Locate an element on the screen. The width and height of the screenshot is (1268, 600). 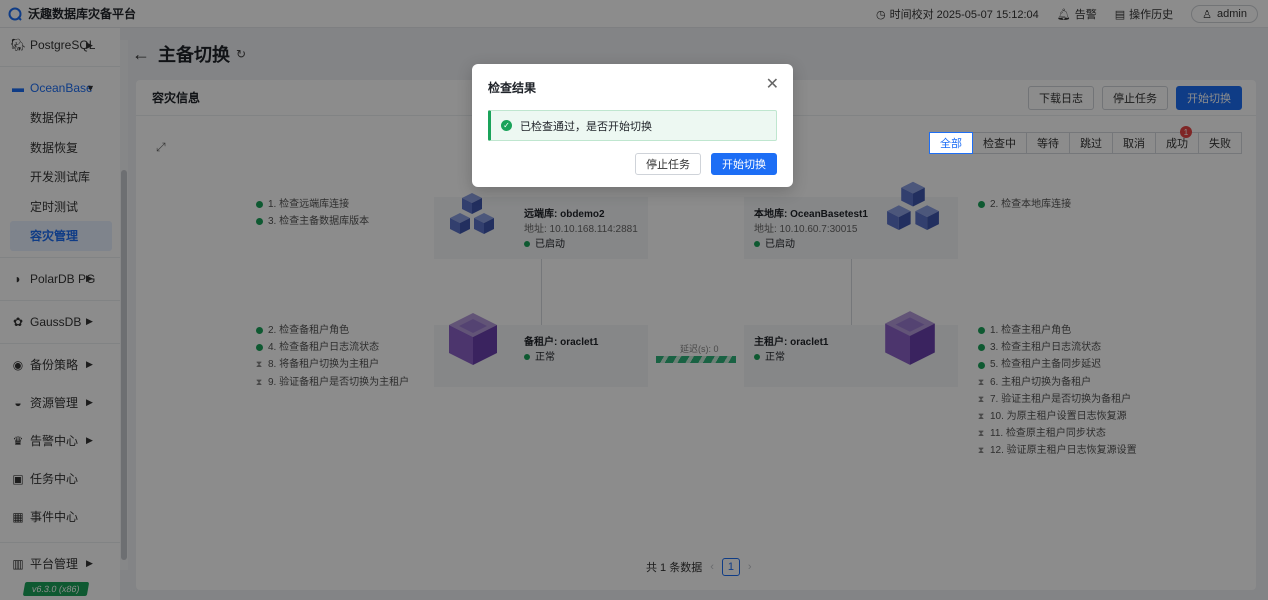
close-icon: ✕ is located at coordinates (772, 84).